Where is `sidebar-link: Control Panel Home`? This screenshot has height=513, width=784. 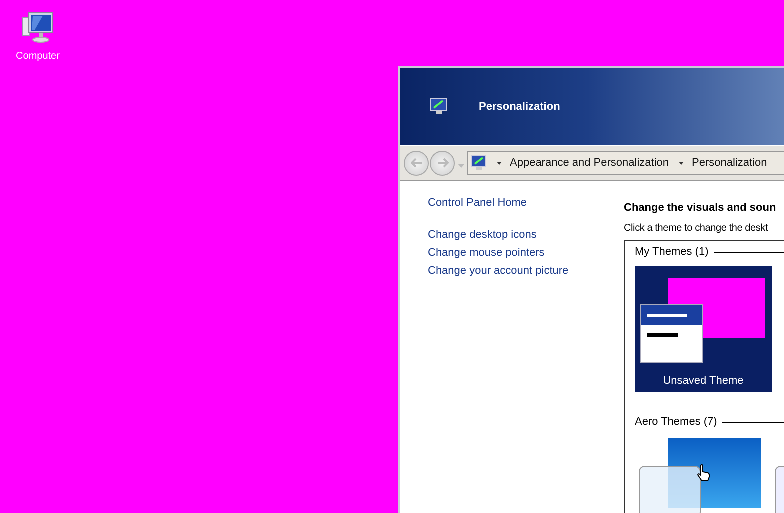 sidebar-link: Control Panel Home is located at coordinates (512, 203).